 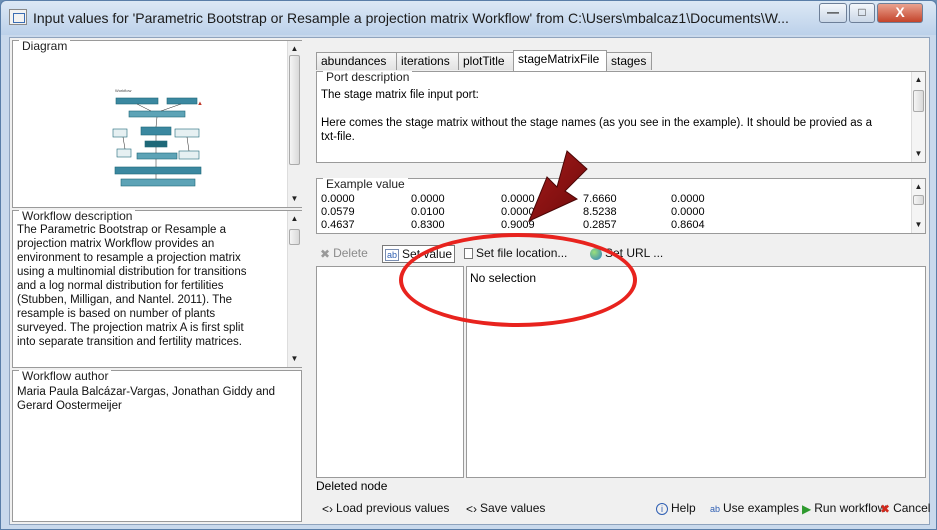 I want to click on minimize-button: —, so click(x=833, y=13).